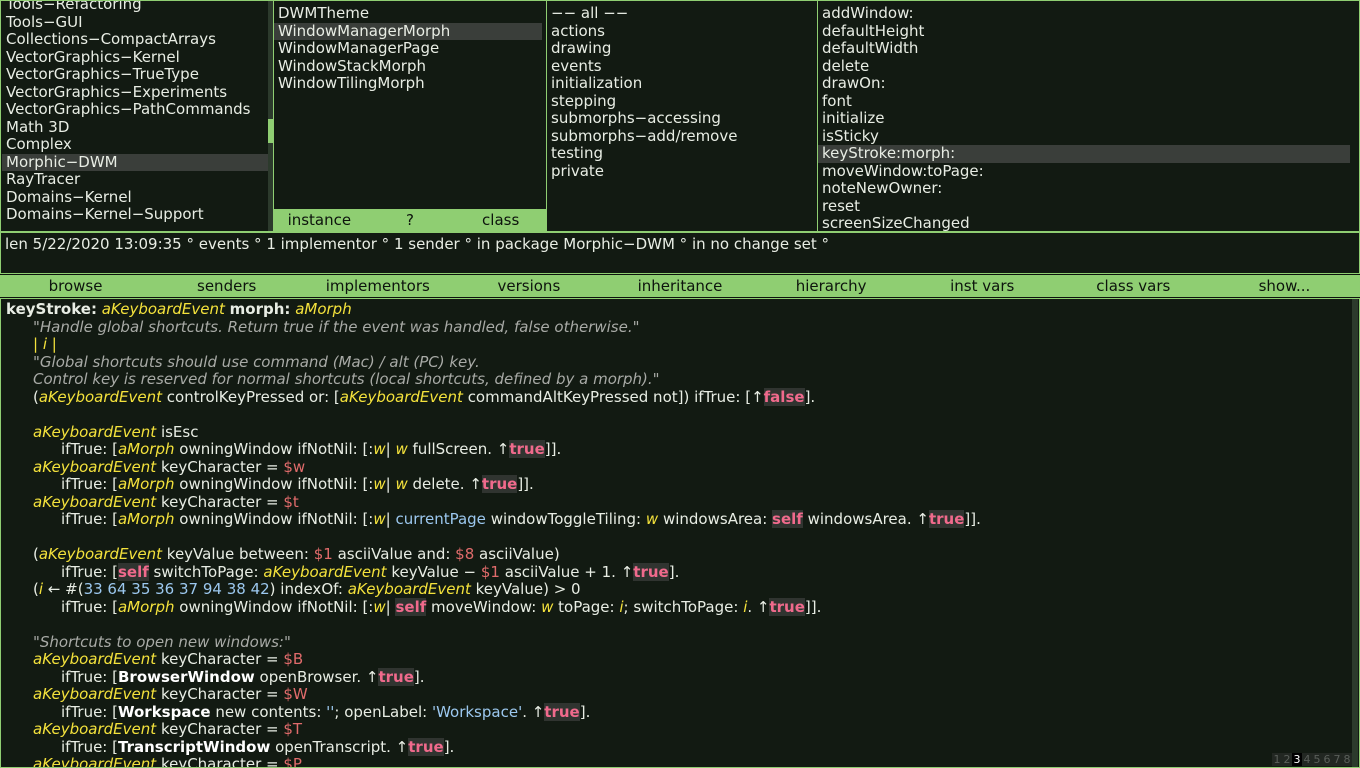 This screenshot has height=768, width=1360. What do you see at coordinates (682, 31) in the screenshot?
I see `protocol-list-item: actions` at bounding box center [682, 31].